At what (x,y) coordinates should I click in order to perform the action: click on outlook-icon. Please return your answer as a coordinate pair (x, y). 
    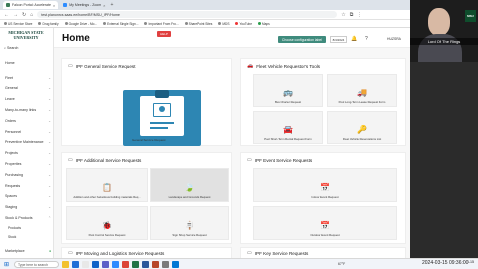
    Looking at the image, I should click on (95, 264).